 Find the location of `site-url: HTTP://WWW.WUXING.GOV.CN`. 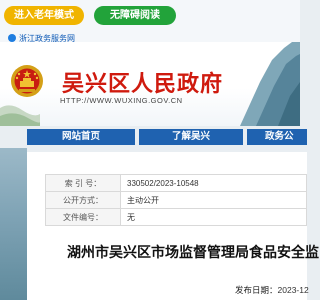

site-url: HTTP://WWW.WUXING.GOV.CN is located at coordinates (121, 100).